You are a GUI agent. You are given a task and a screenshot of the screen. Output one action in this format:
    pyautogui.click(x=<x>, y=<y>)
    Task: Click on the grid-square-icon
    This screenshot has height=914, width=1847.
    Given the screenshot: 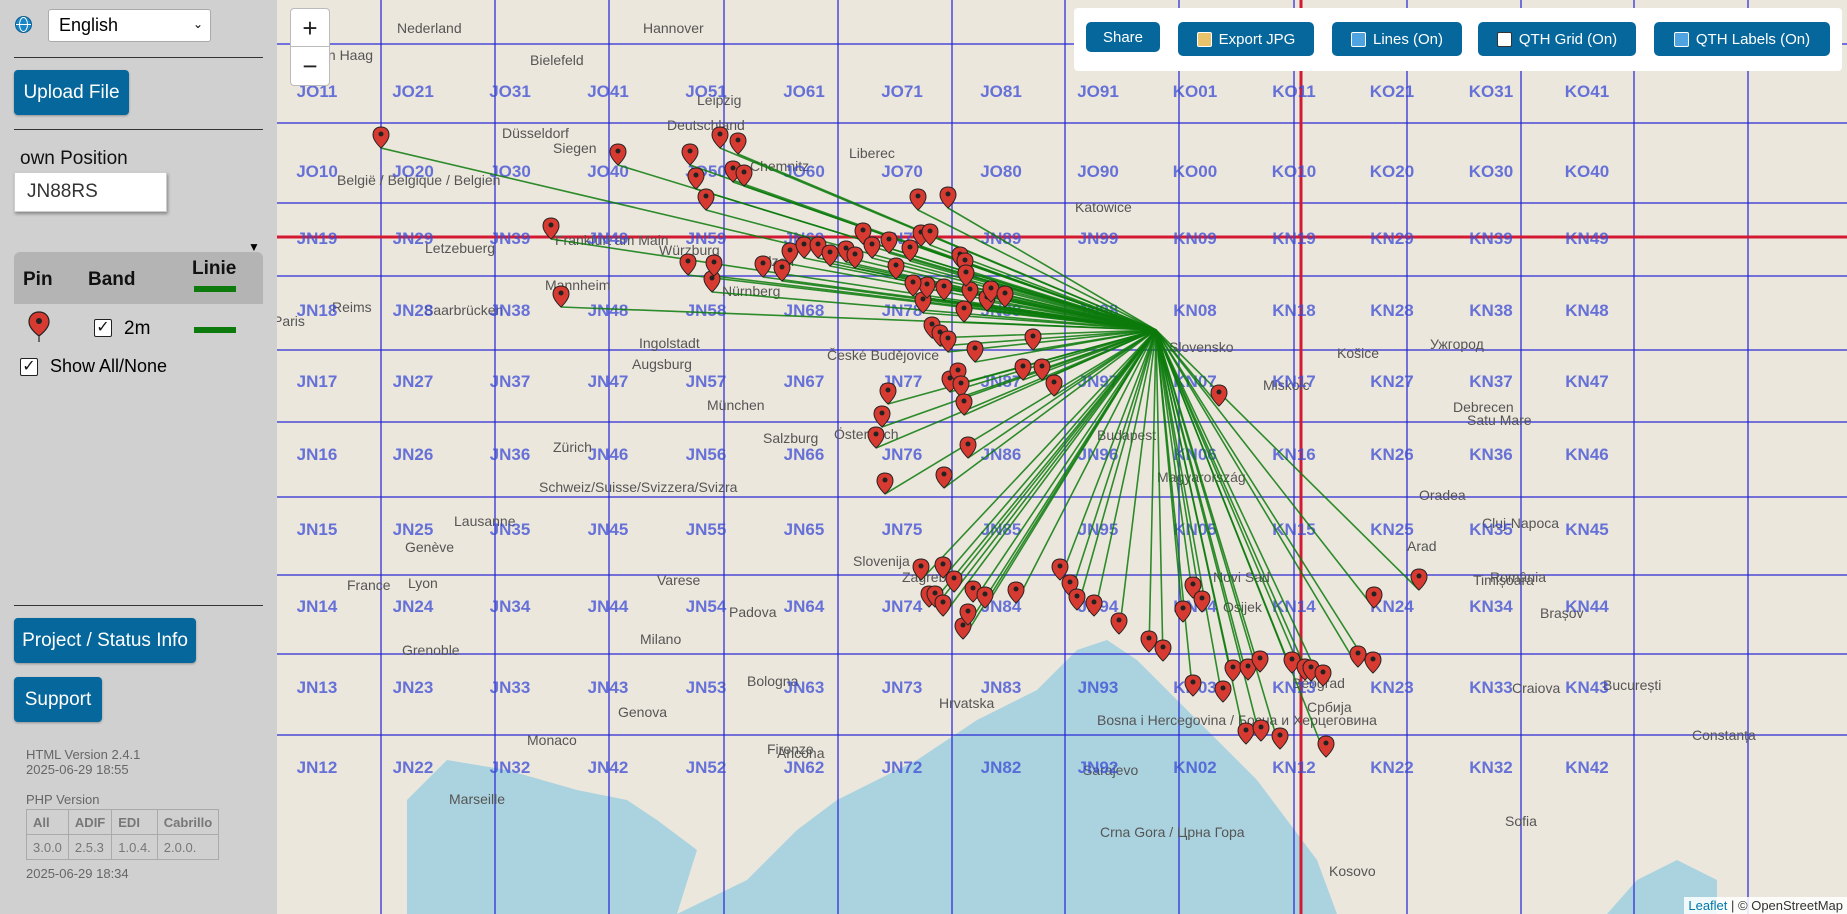 What is the action you would take?
    pyautogui.click(x=1504, y=39)
    